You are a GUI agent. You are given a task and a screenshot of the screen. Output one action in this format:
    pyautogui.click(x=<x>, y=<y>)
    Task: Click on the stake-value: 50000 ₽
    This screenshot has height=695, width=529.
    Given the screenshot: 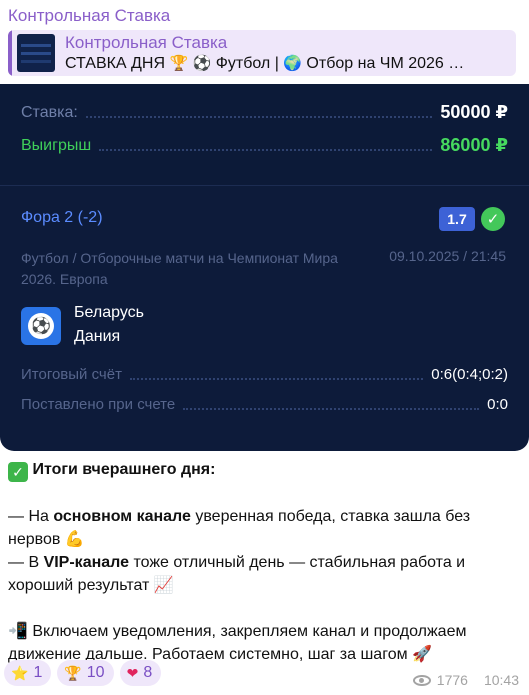 What is the action you would take?
    pyautogui.click(x=474, y=112)
    